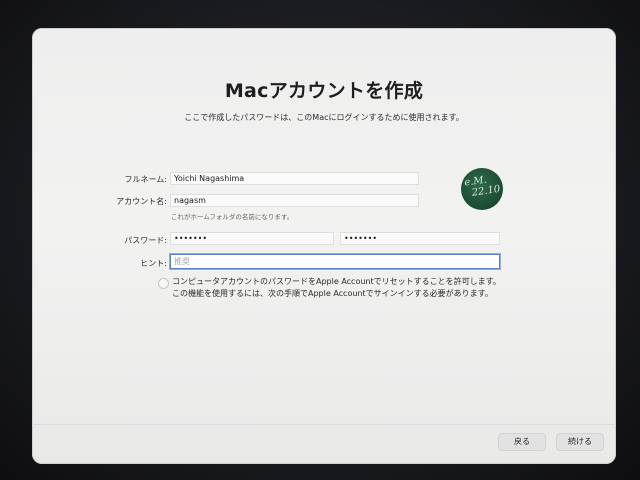  What do you see at coordinates (163, 283) in the screenshot?
I see `allow-reset-checkbox` at bounding box center [163, 283].